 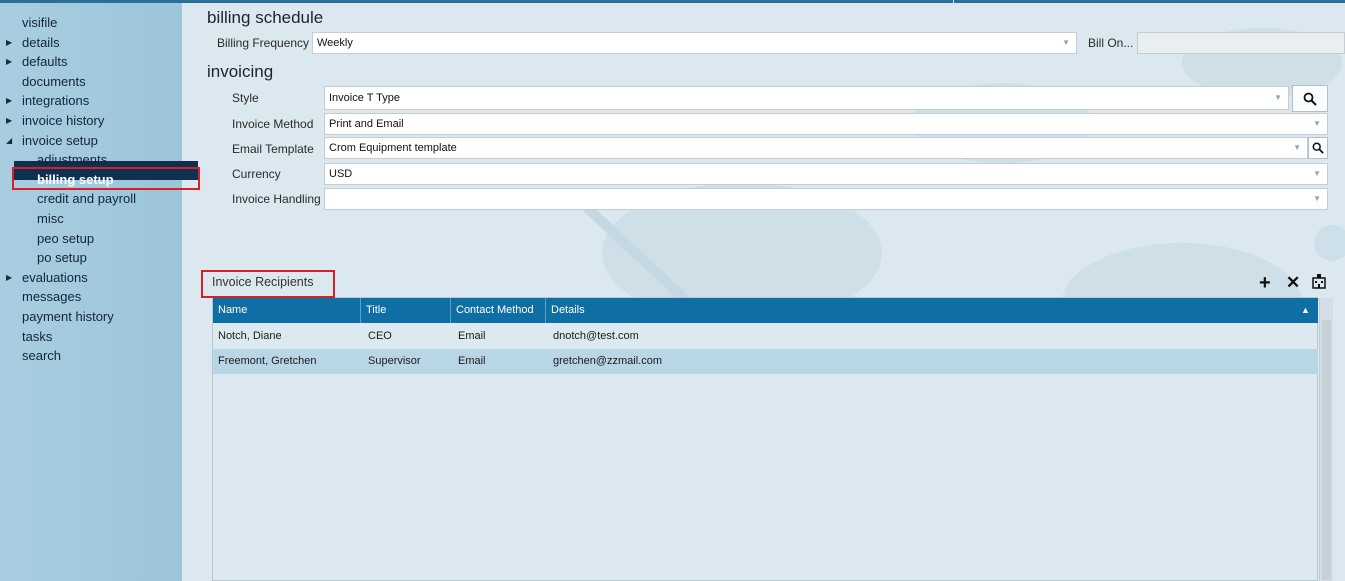 What do you see at coordinates (268, 284) in the screenshot?
I see `invoice-recipients-highlight-box` at bounding box center [268, 284].